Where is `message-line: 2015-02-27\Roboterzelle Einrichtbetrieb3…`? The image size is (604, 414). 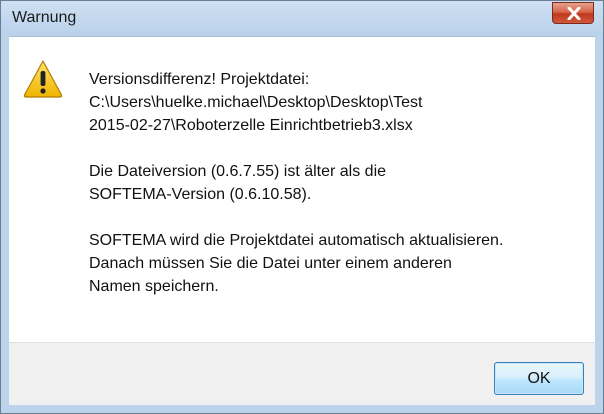 message-line: 2015-02-27\Roboterzelle Einrichtbetrieb3… is located at coordinates (251, 125).